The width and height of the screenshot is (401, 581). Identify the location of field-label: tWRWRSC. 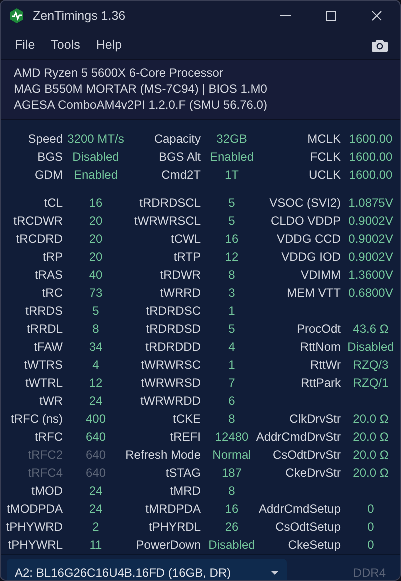
(171, 365).